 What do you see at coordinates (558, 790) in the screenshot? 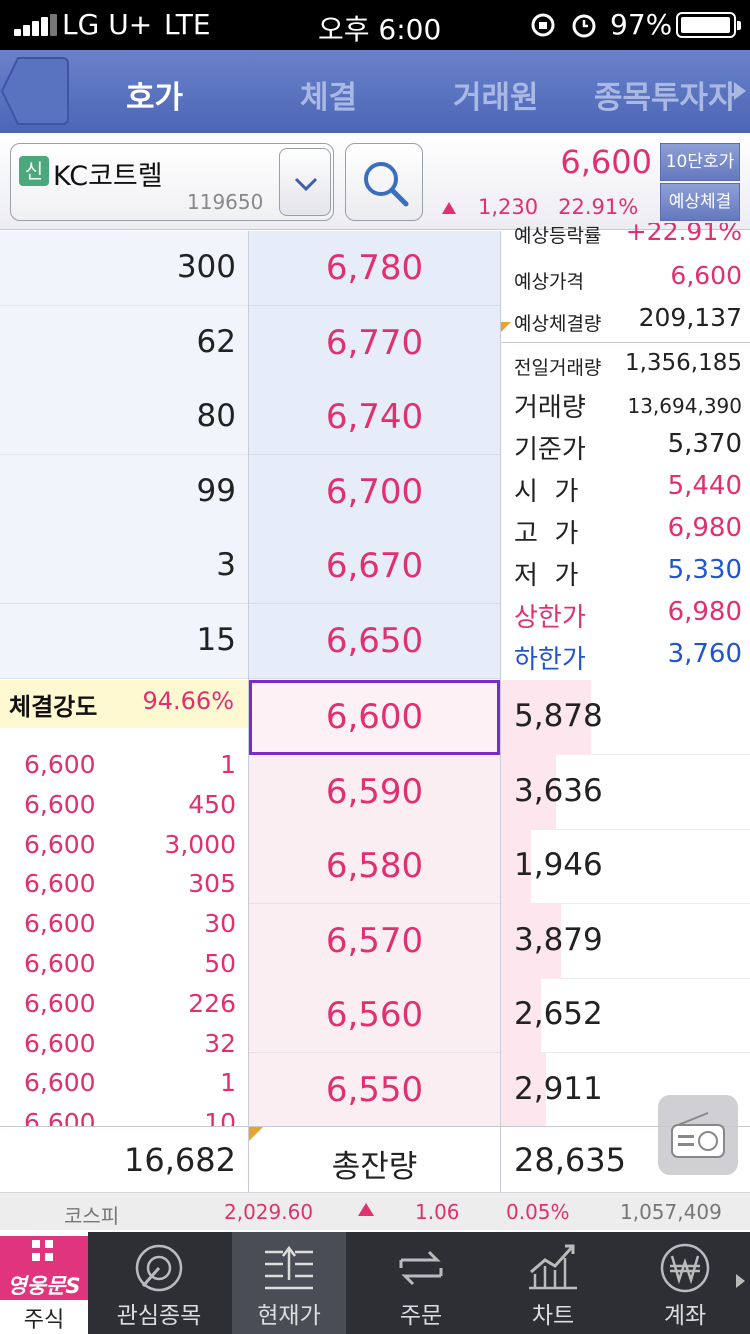
I see `bid-volume: 3,636` at bounding box center [558, 790].